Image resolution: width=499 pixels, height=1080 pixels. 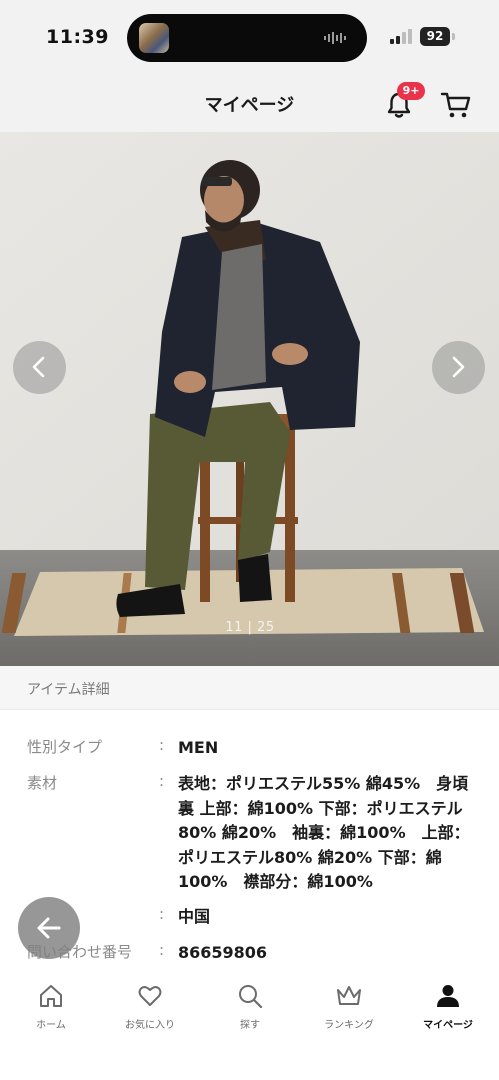 What do you see at coordinates (198, 747) in the screenshot?
I see `detail-value: MEN` at bounding box center [198, 747].